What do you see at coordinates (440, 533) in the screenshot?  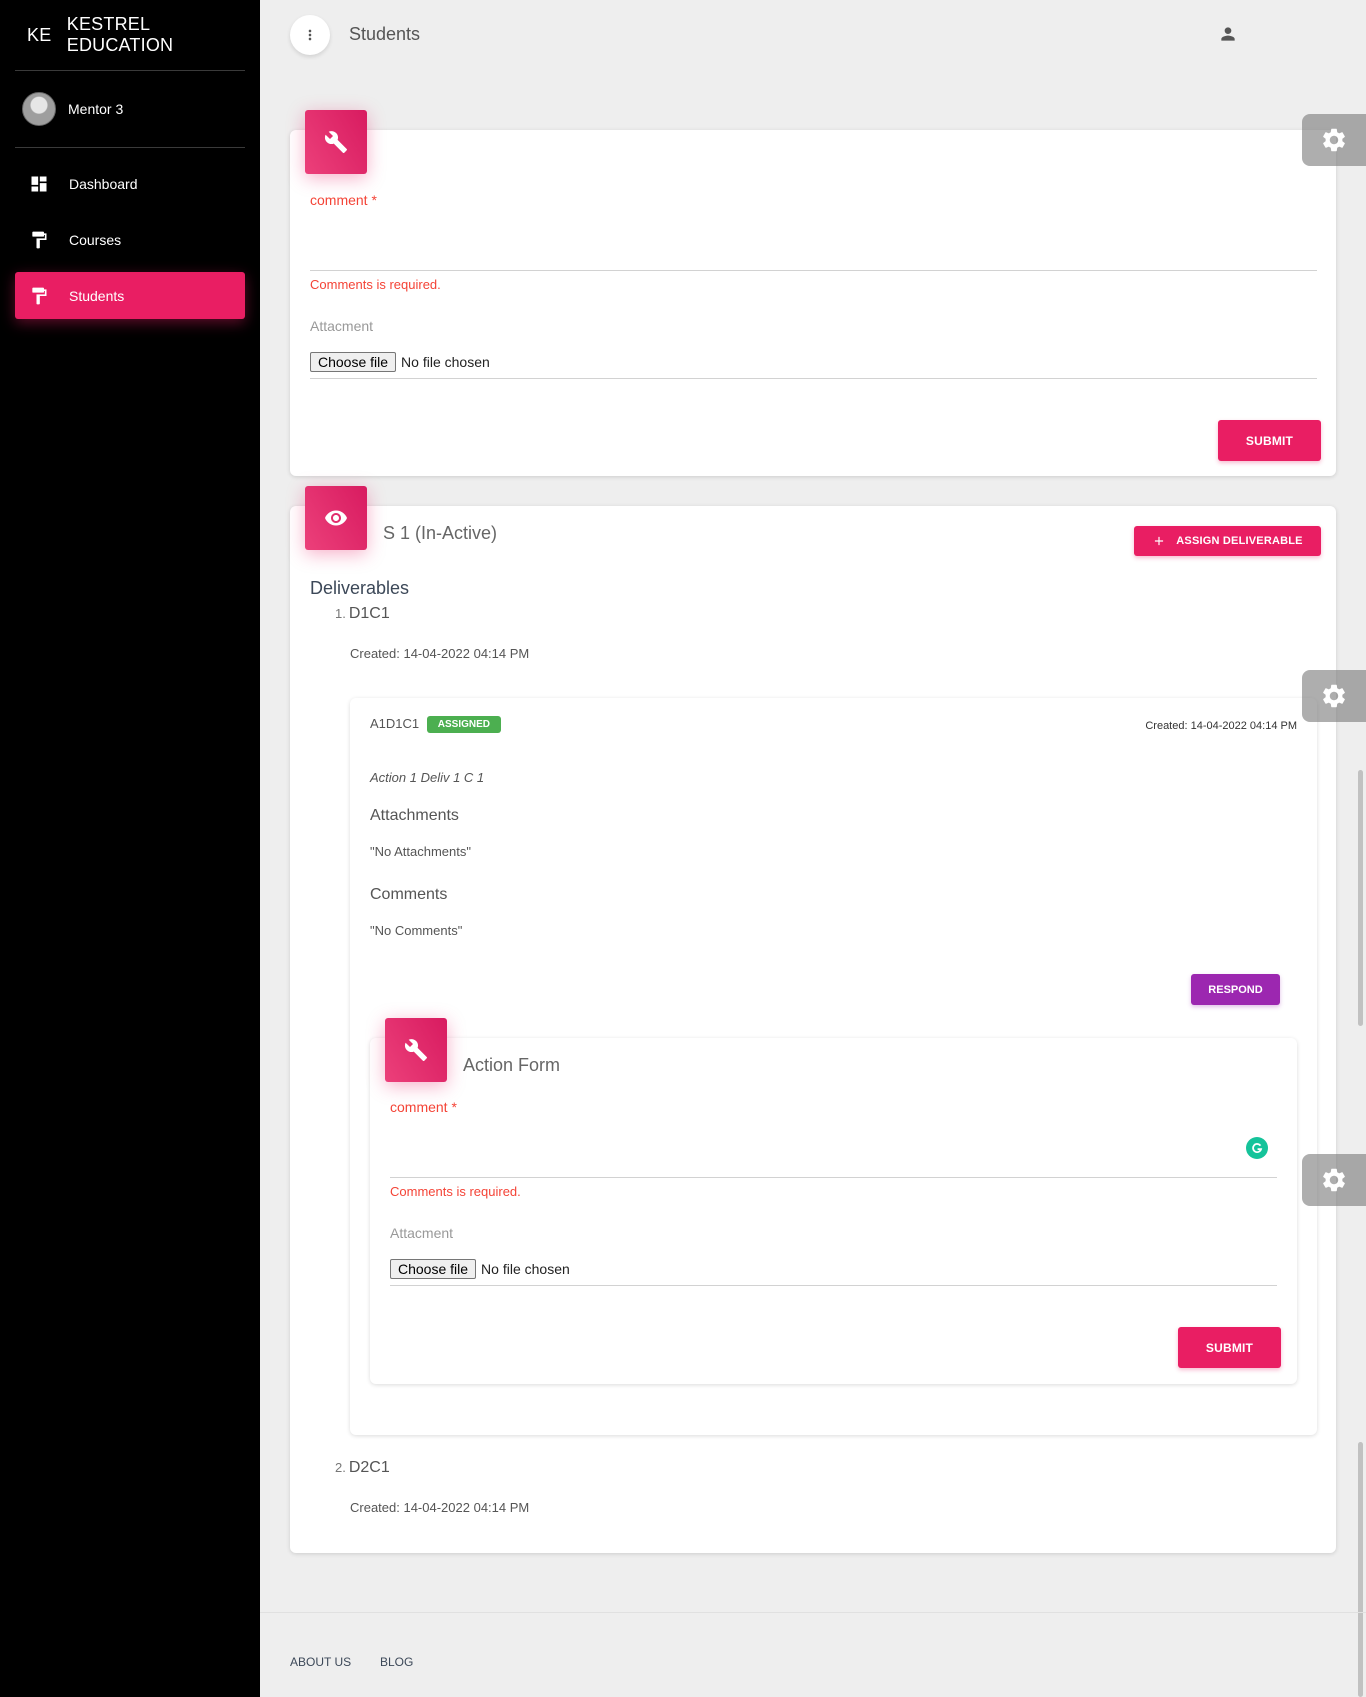 I see `student-title: S 1 (In-Active)` at bounding box center [440, 533].